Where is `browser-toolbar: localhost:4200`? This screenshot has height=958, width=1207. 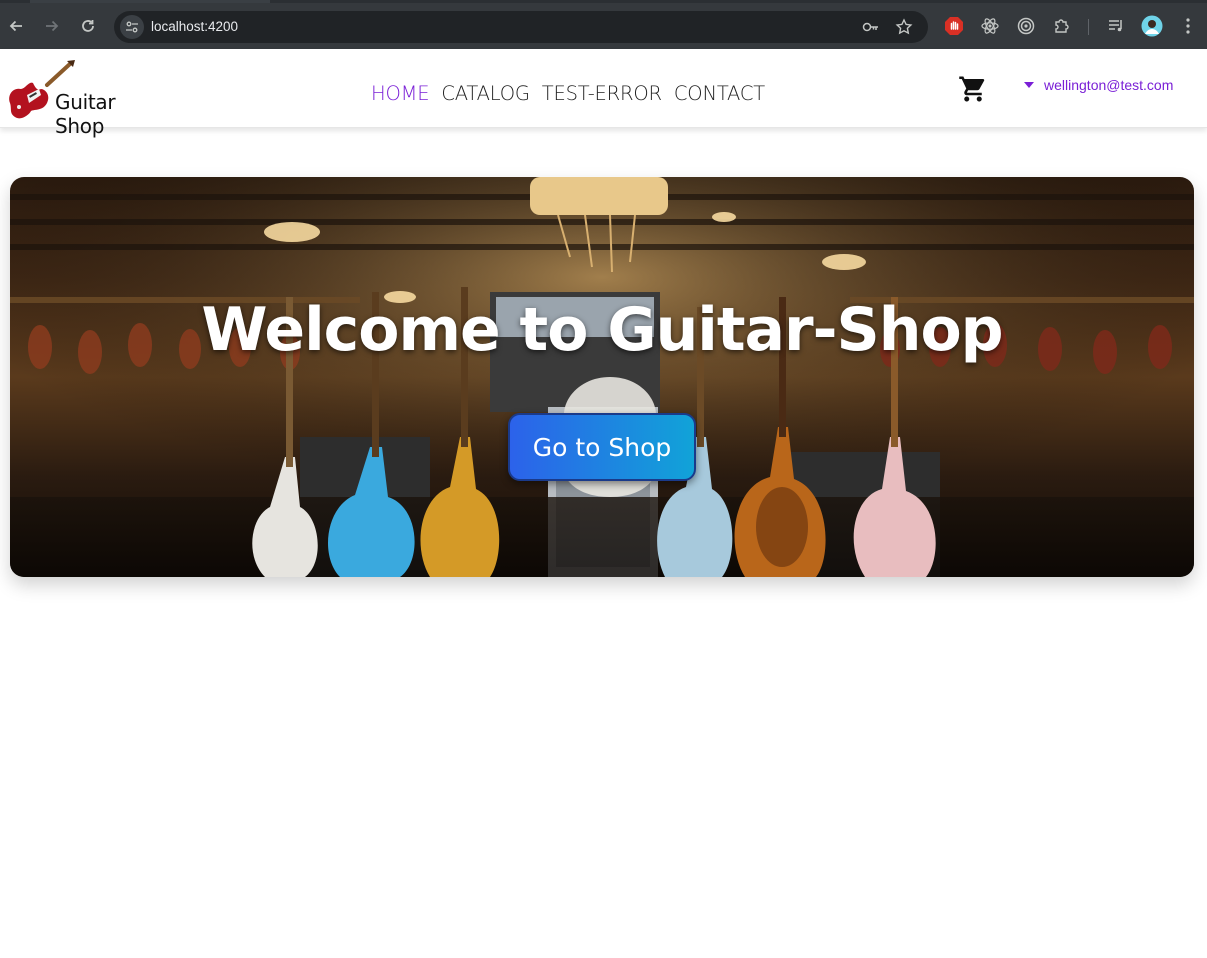 browser-toolbar: localhost:4200 is located at coordinates (603, 26).